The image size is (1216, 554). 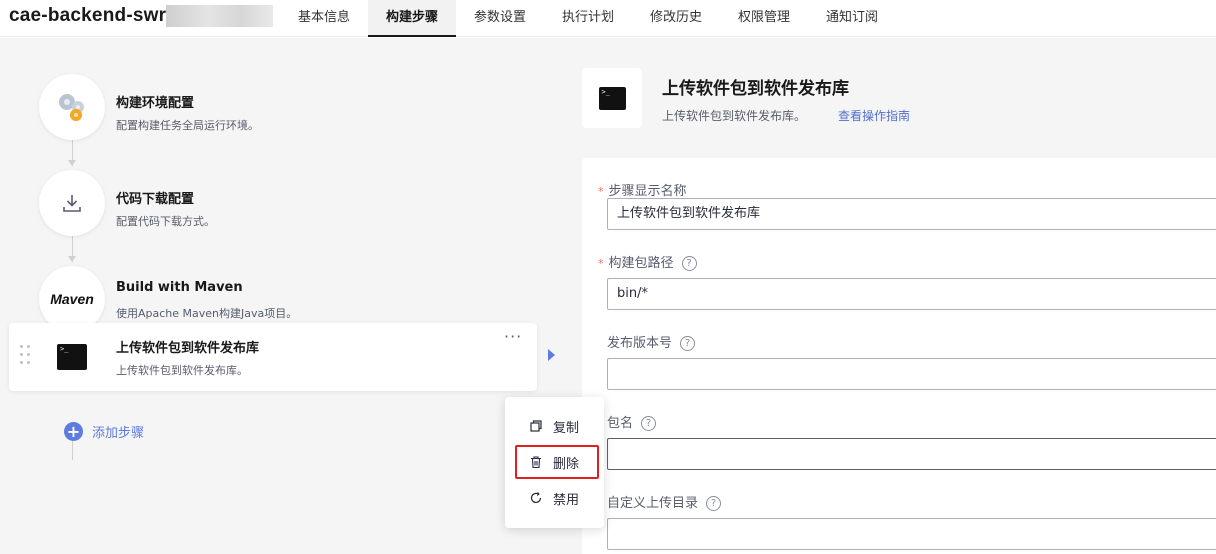 I want to click on menu-item-label: 删除, so click(x=566, y=464).